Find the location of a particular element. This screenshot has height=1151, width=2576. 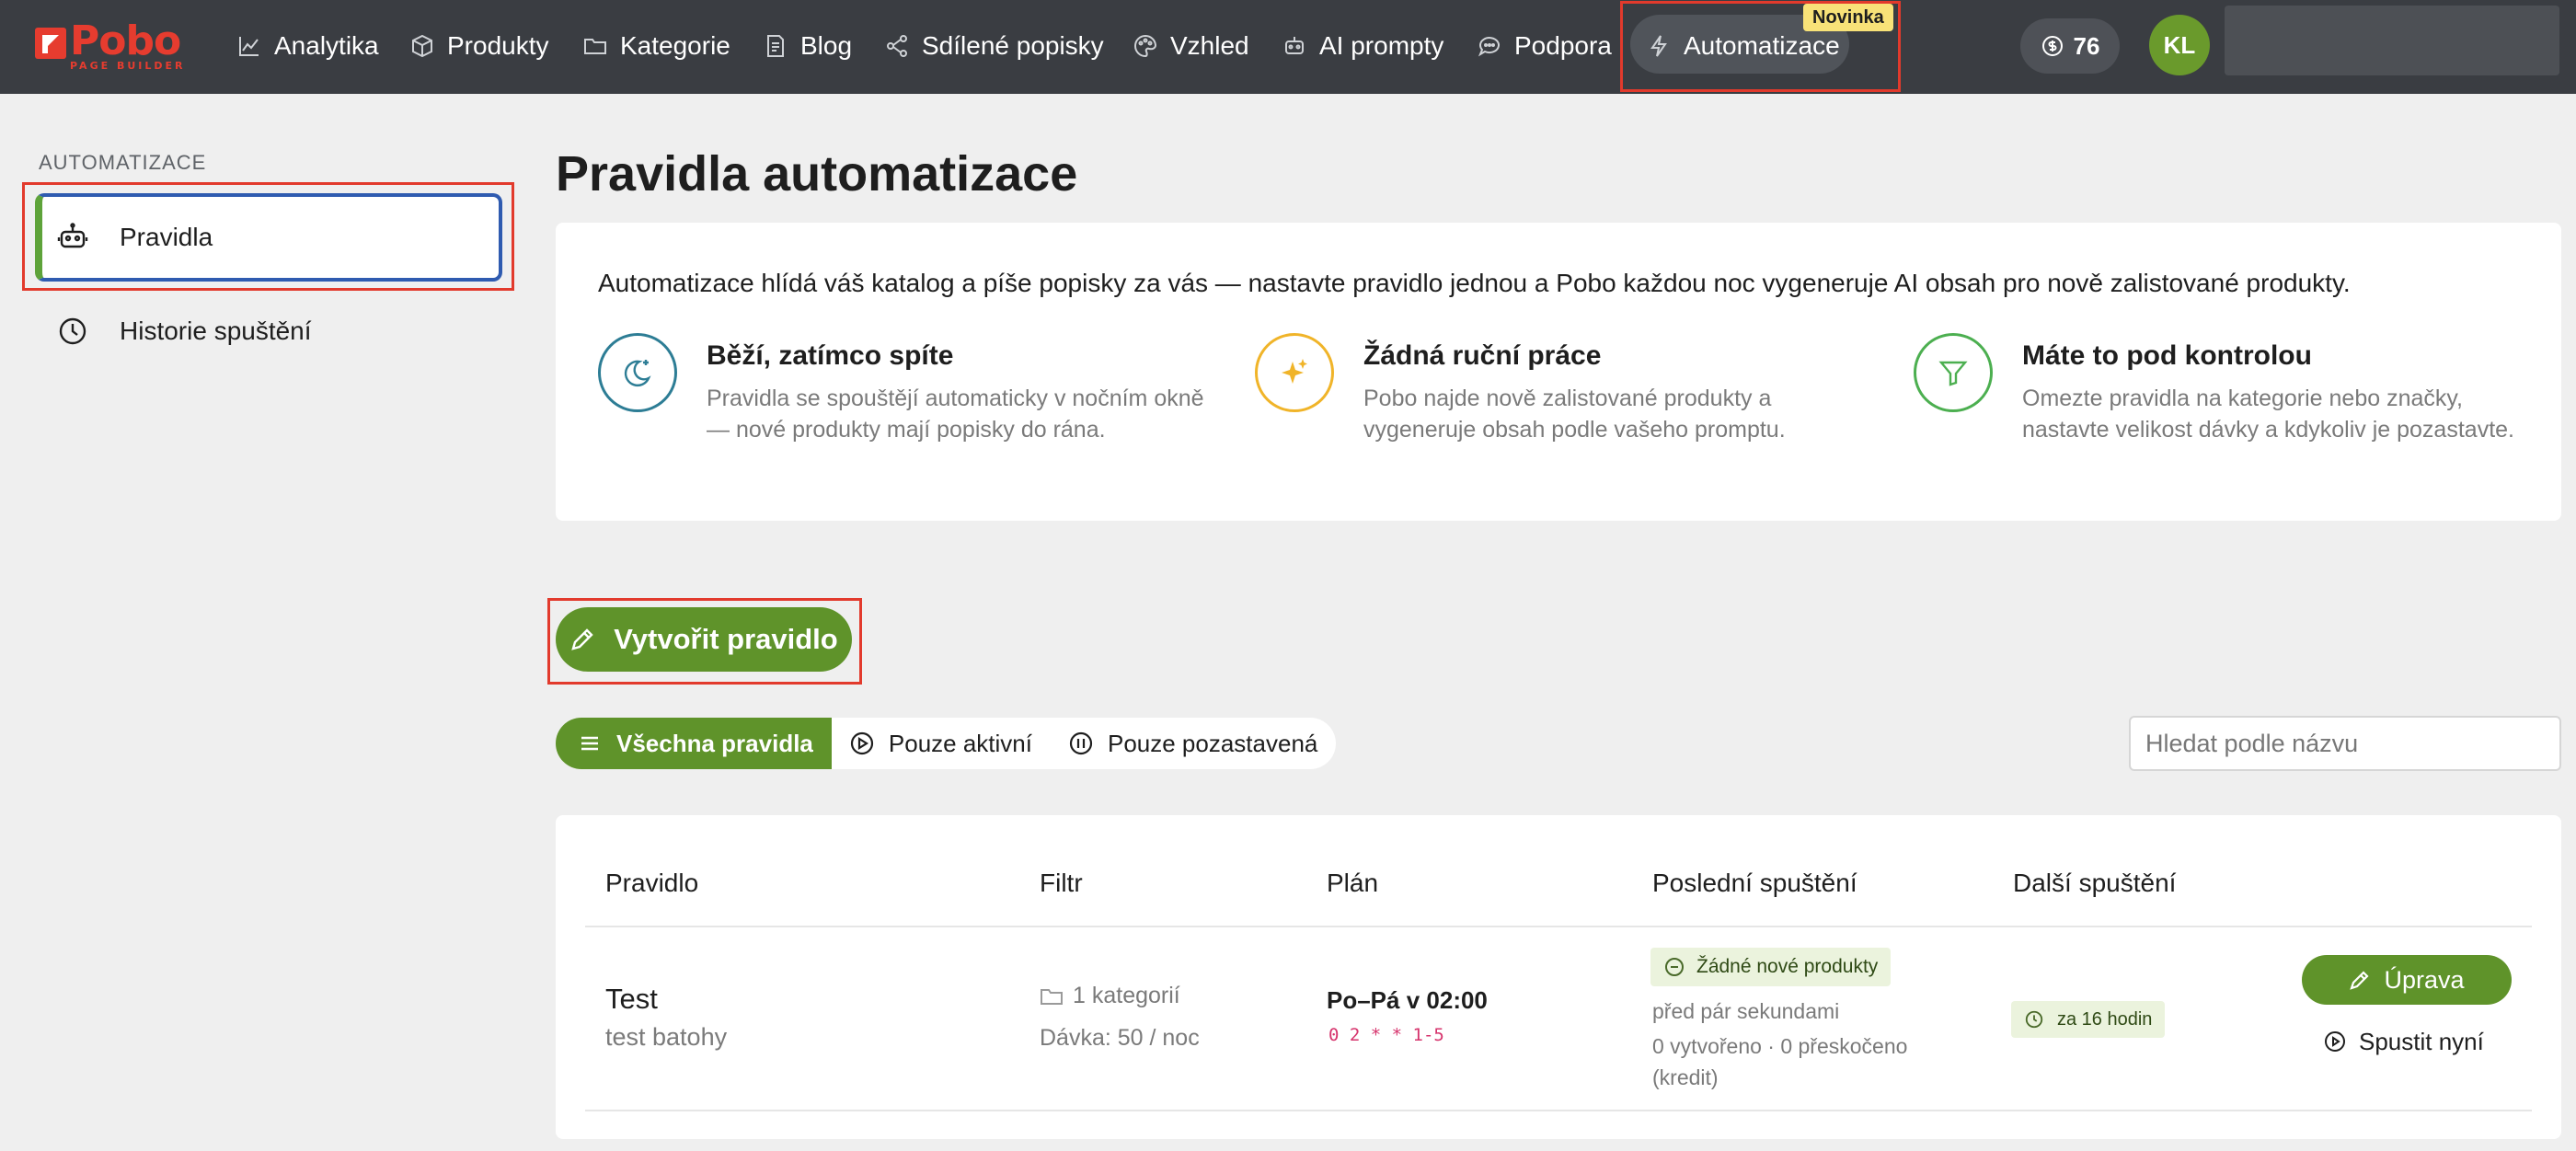

highlight-frame-sidebar is located at coordinates (268, 237).